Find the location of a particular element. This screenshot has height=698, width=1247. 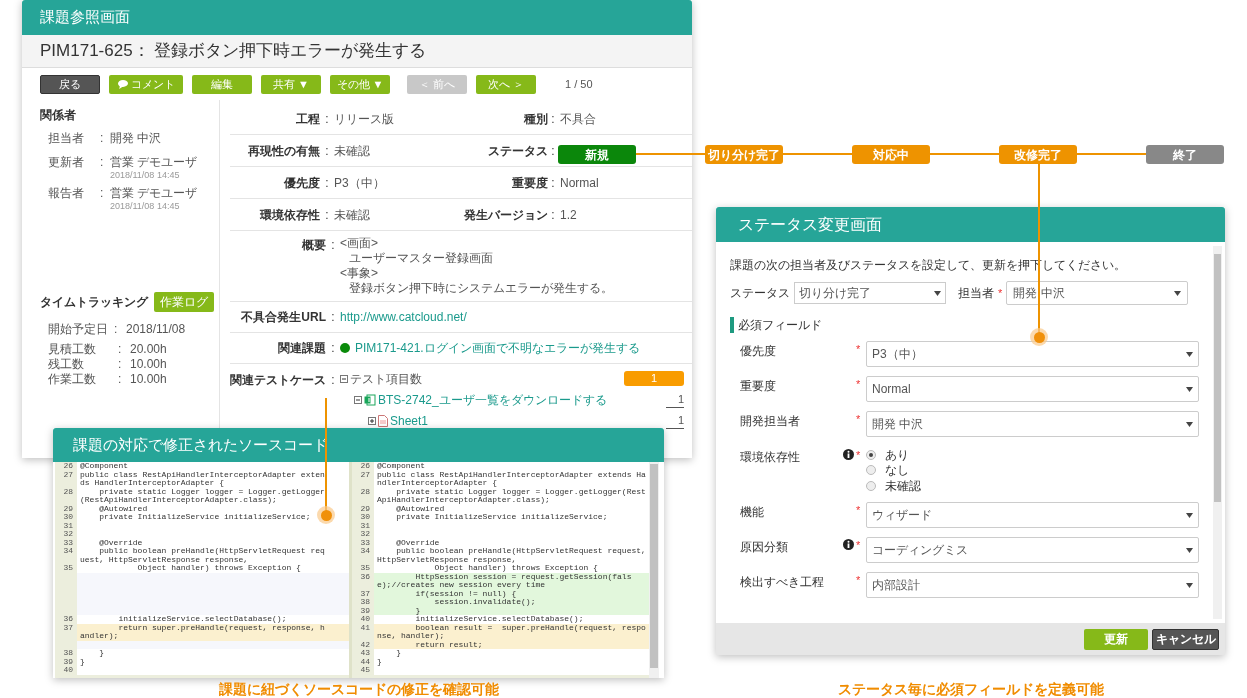

count-badge: 1 is located at coordinates (654, 378).